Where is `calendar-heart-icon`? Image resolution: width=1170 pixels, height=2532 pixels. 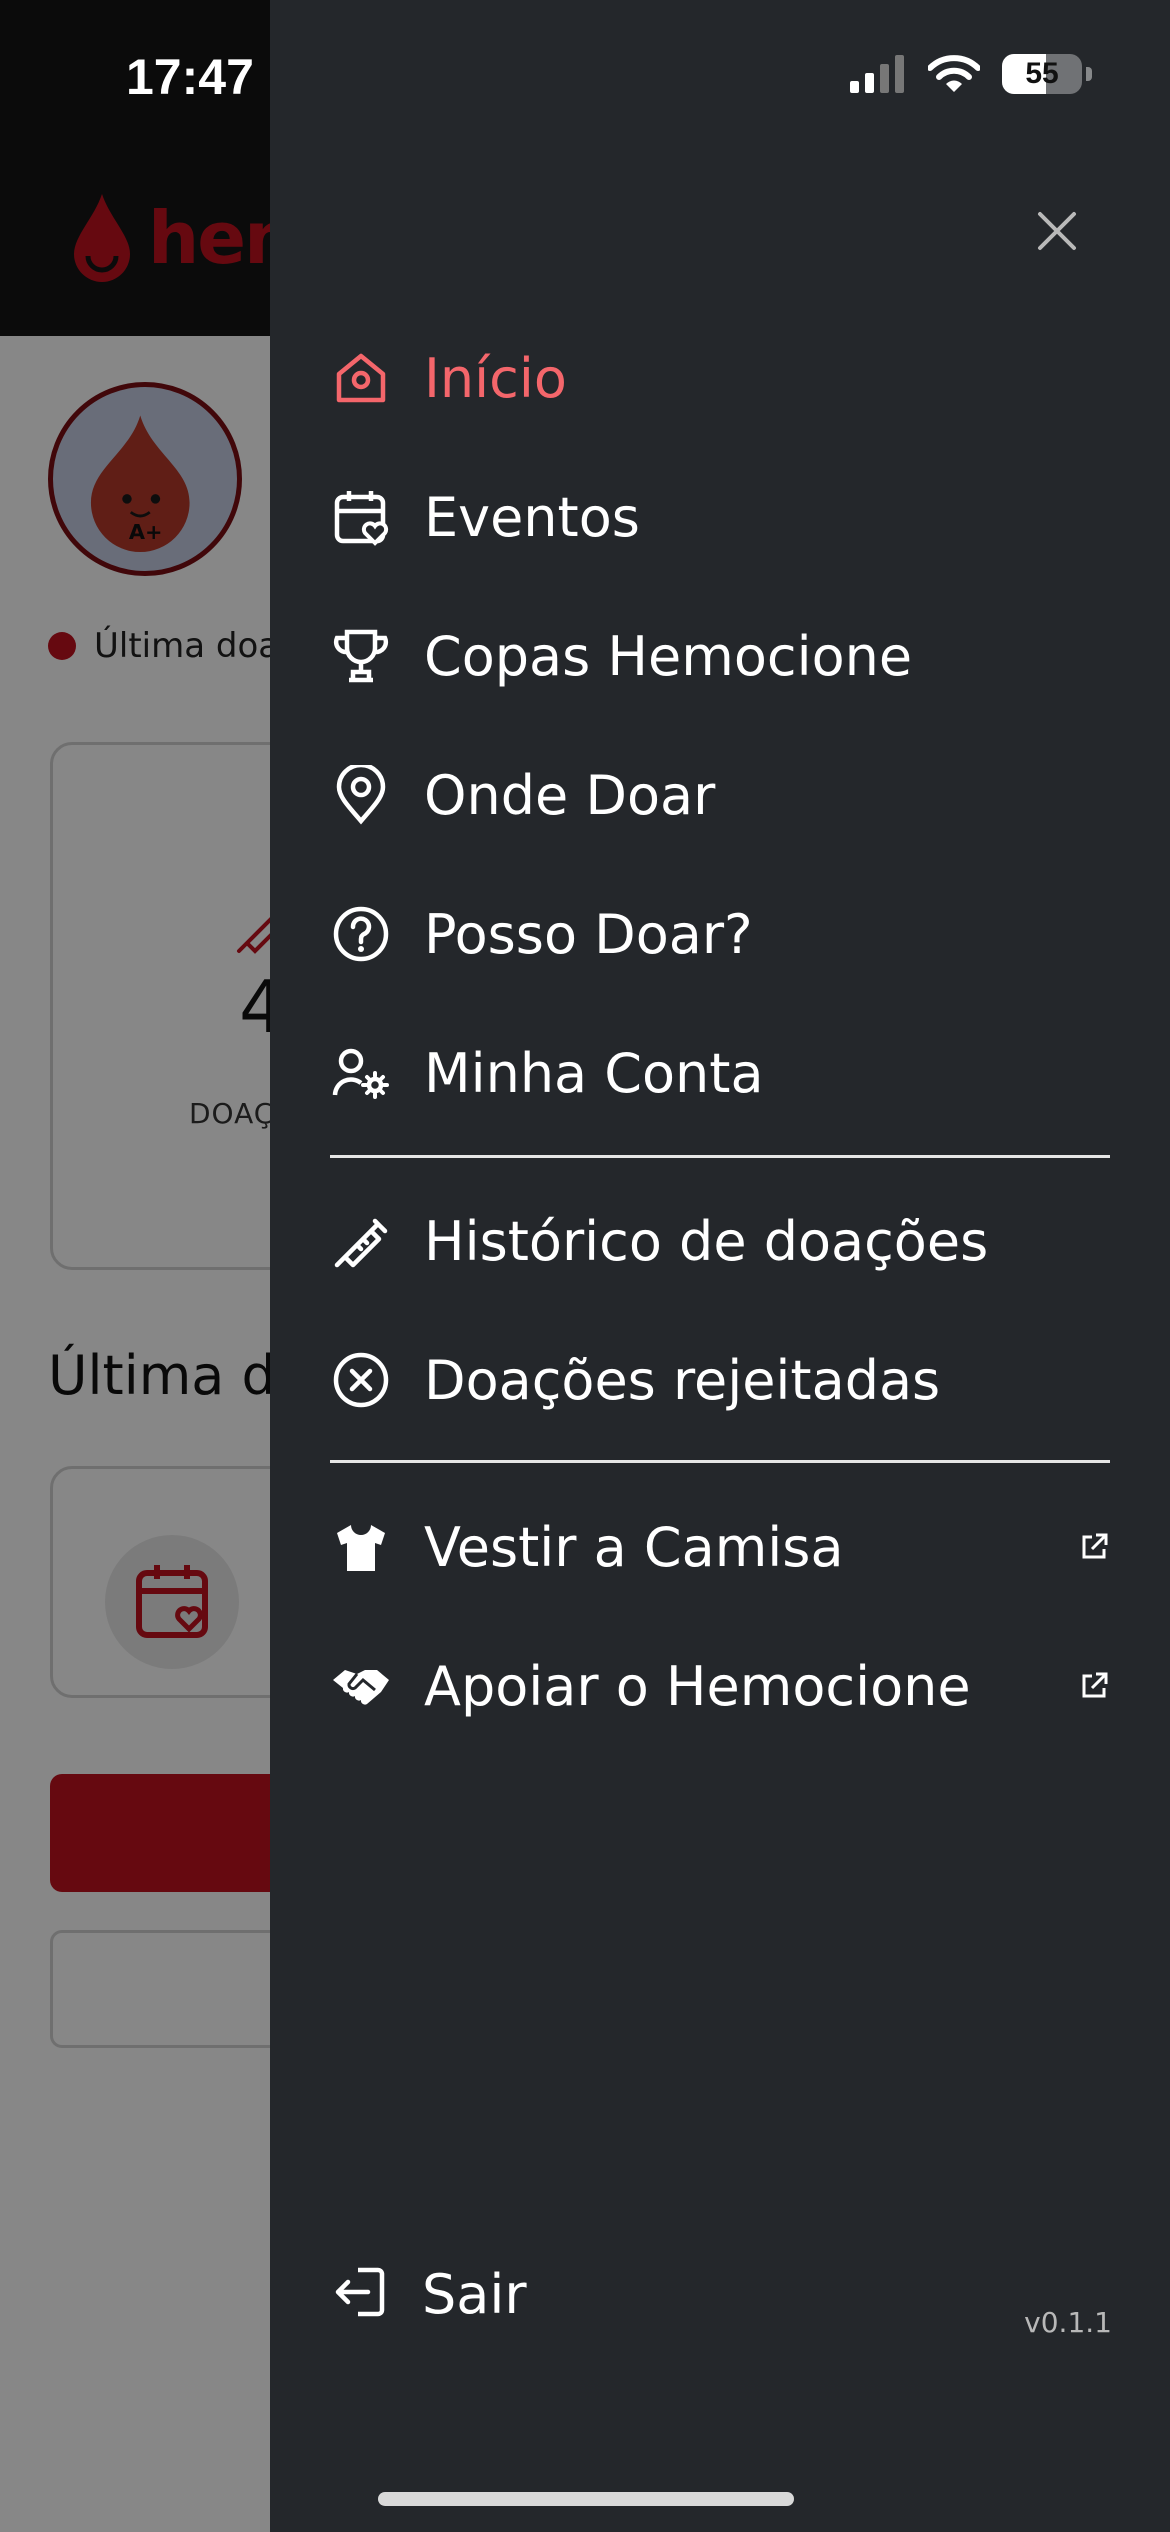
calendar-heart-icon is located at coordinates (361, 517).